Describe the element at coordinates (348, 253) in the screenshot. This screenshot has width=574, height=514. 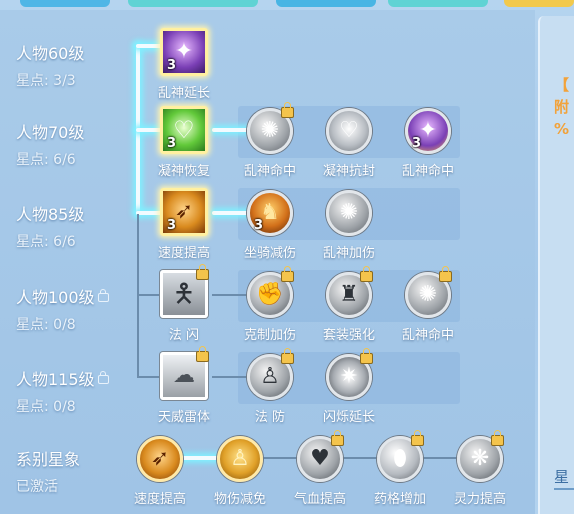
I see `node-label: 乱神加伤` at that location.